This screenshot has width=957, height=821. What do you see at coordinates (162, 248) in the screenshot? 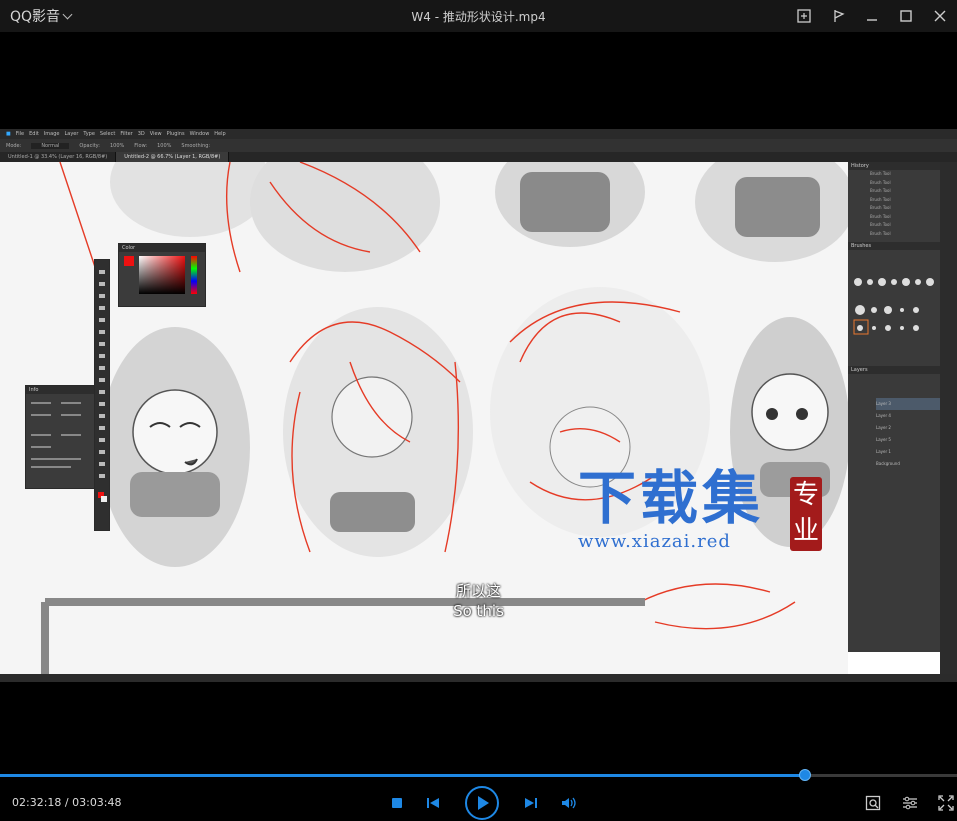
I see `panel-title: Color` at bounding box center [162, 248].